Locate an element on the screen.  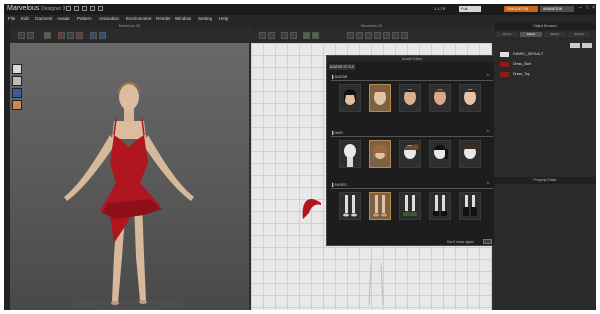
fabric-item: Dress_Top is located at coordinates (545, 74).